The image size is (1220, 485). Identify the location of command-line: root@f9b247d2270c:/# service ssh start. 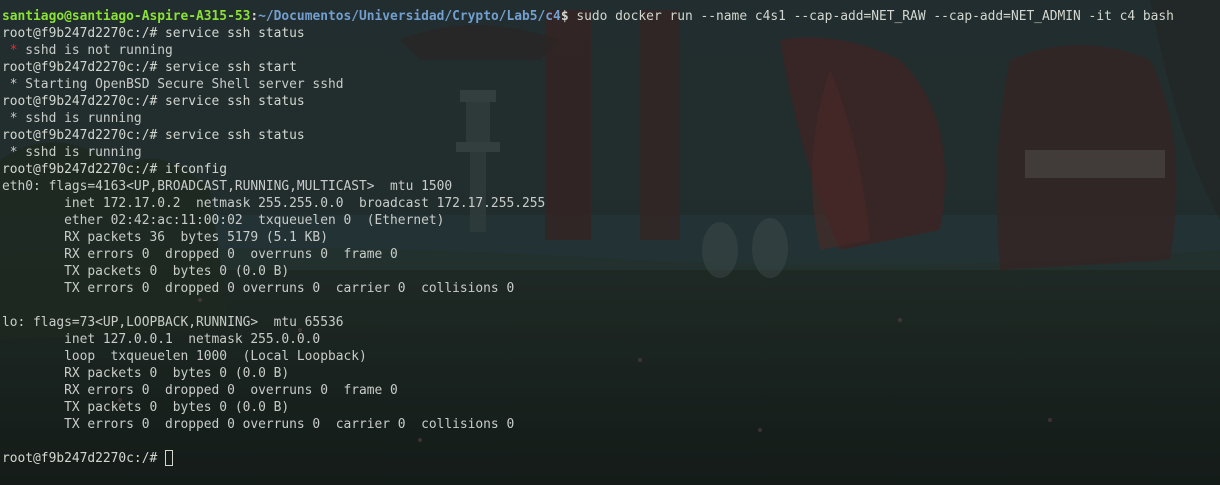
(588, 67).